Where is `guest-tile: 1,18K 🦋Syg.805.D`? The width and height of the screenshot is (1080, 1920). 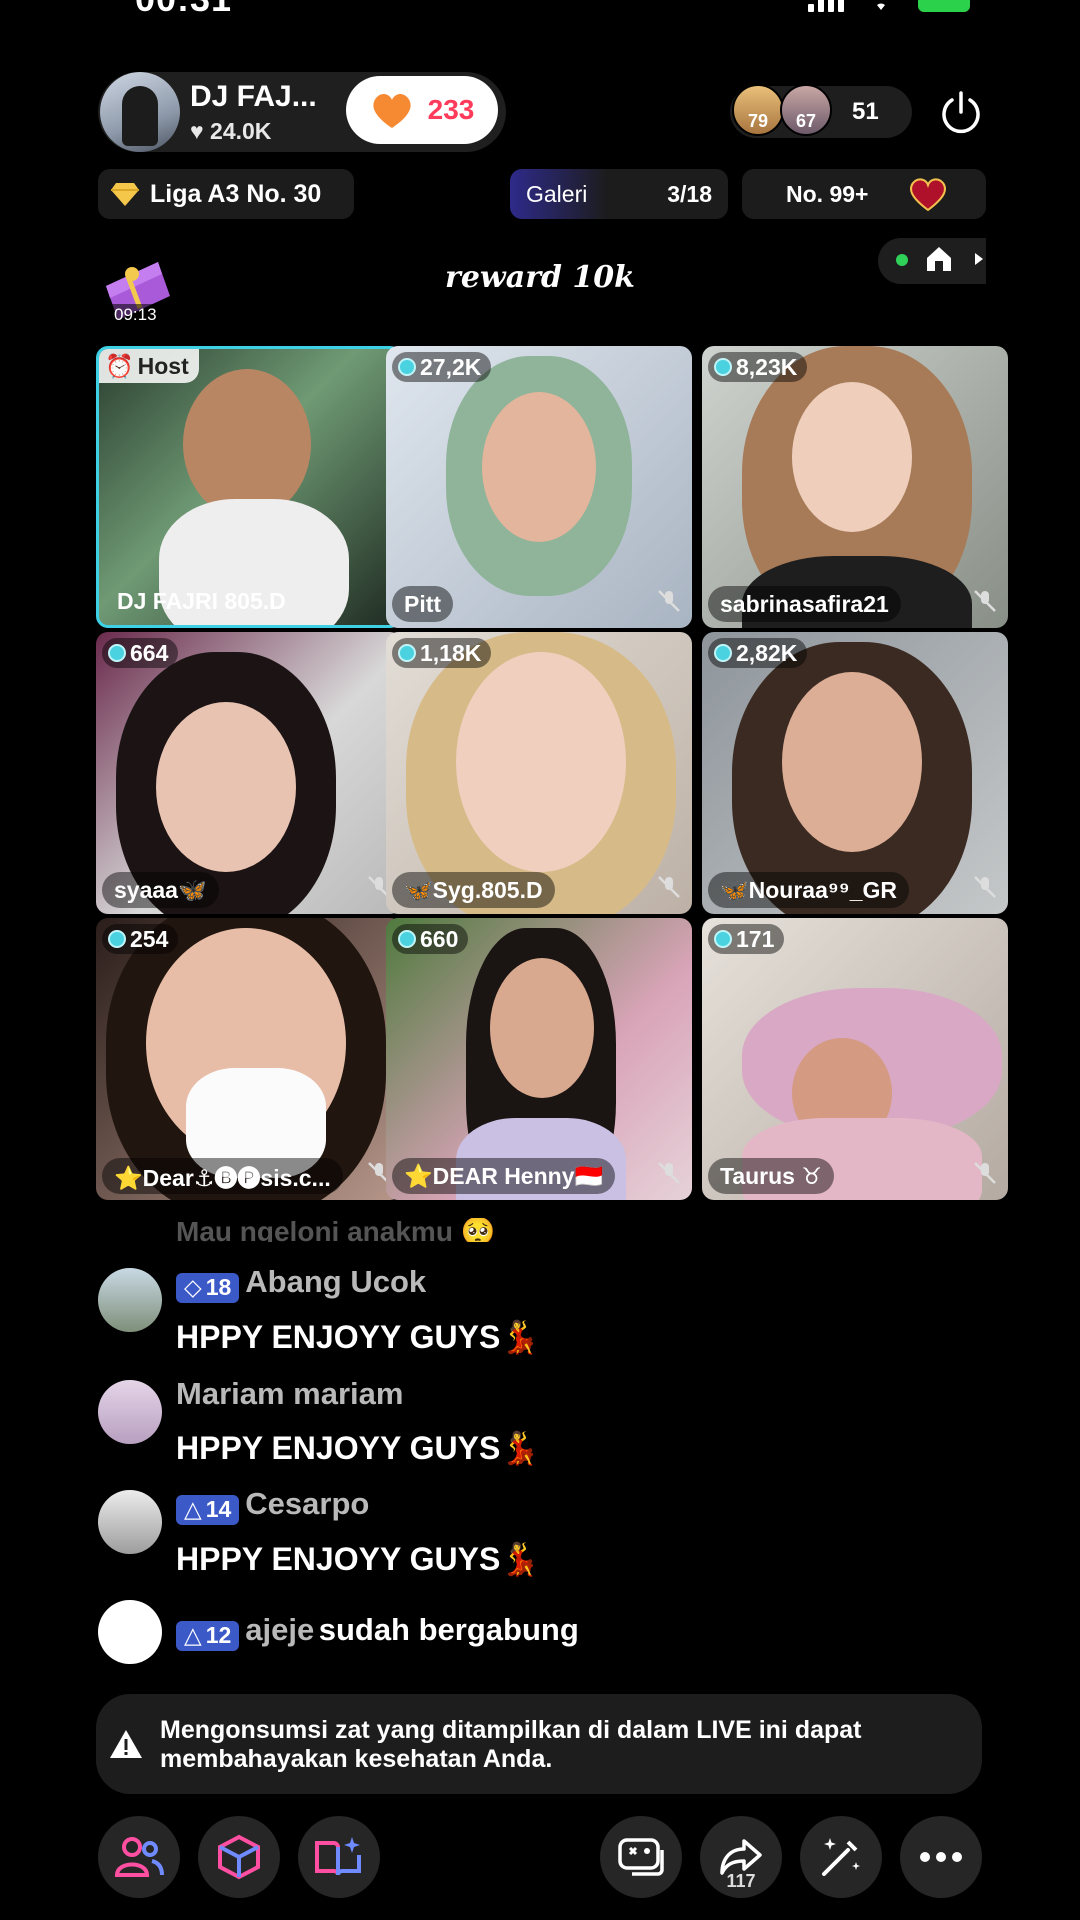
guest-tile: 1,18K 🦋Syg.805.D is located at coordinates (539, 773).